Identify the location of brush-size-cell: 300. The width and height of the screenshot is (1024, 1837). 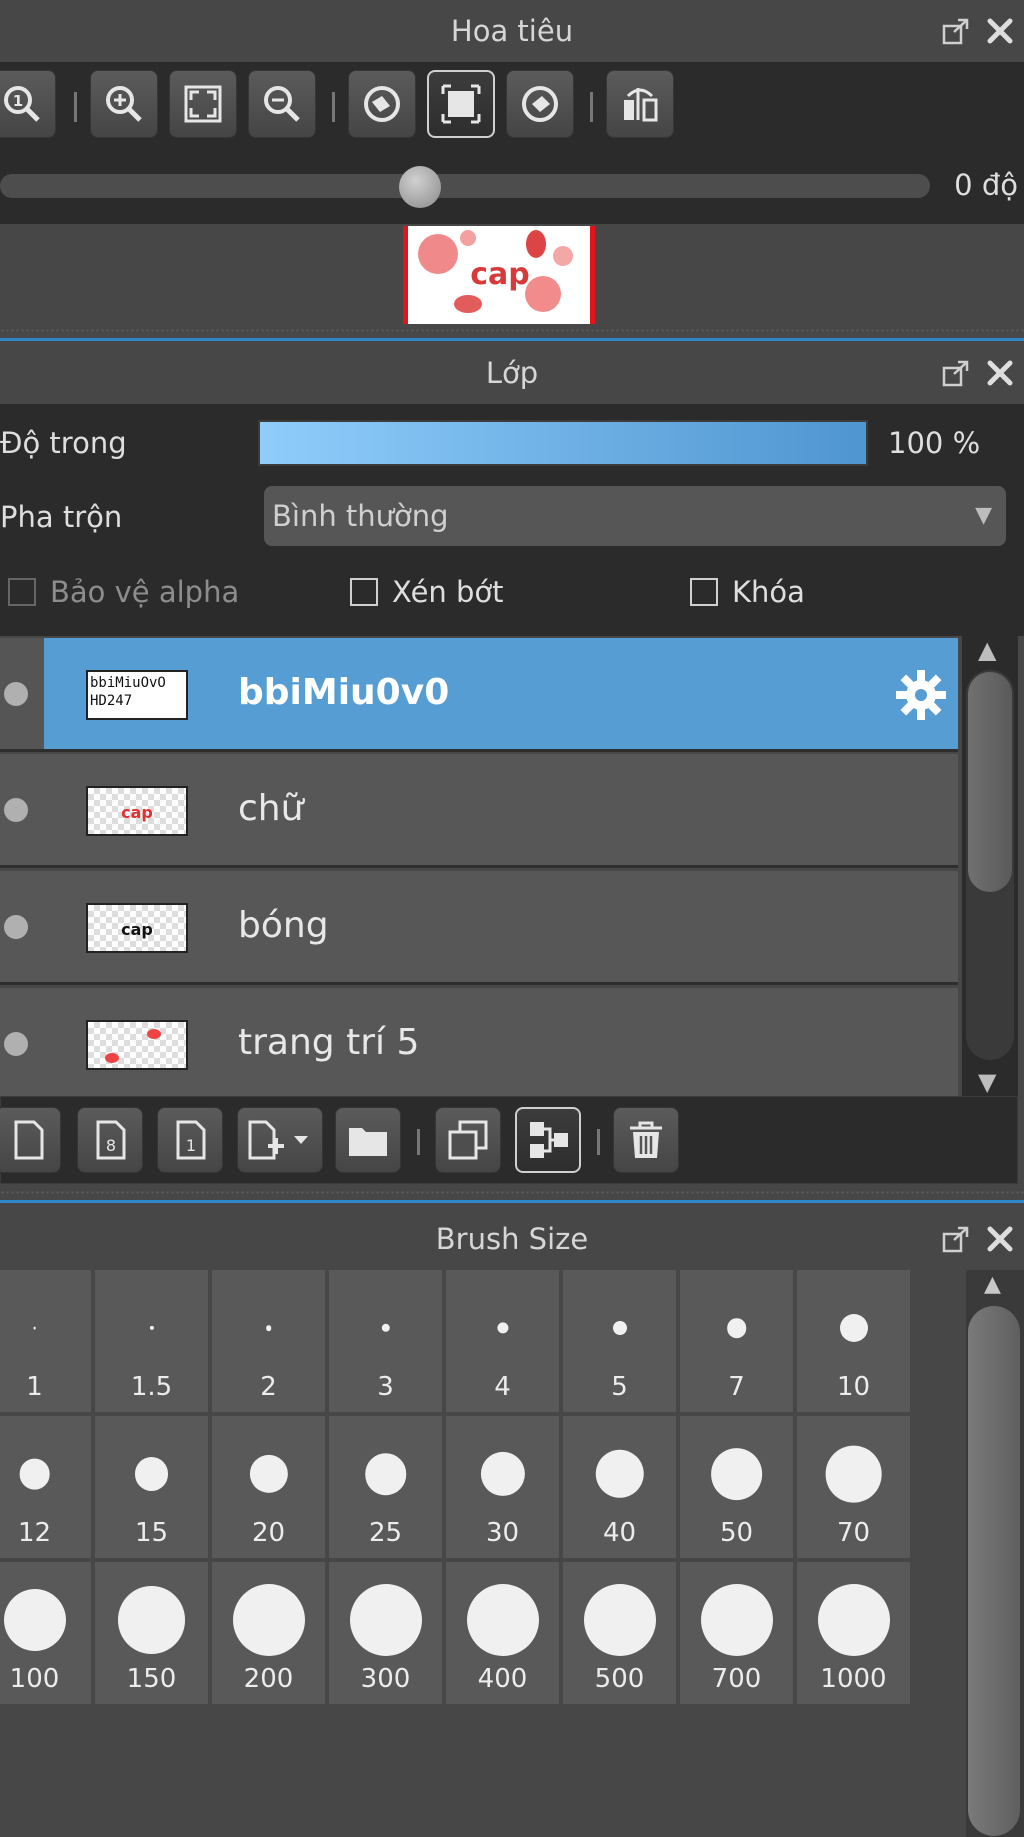
(385, 1633).